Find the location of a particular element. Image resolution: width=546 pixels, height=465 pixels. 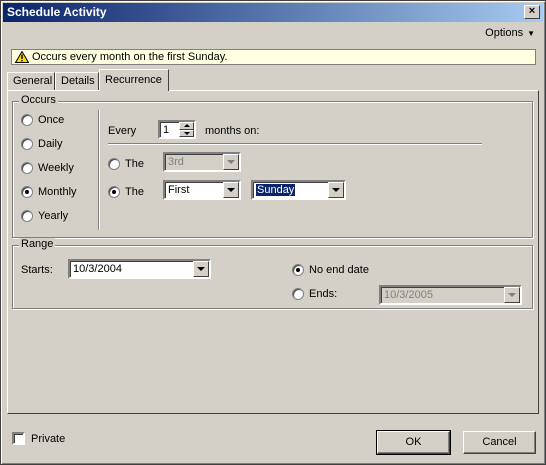

tab-label: General is located at coordinates (33, 81).